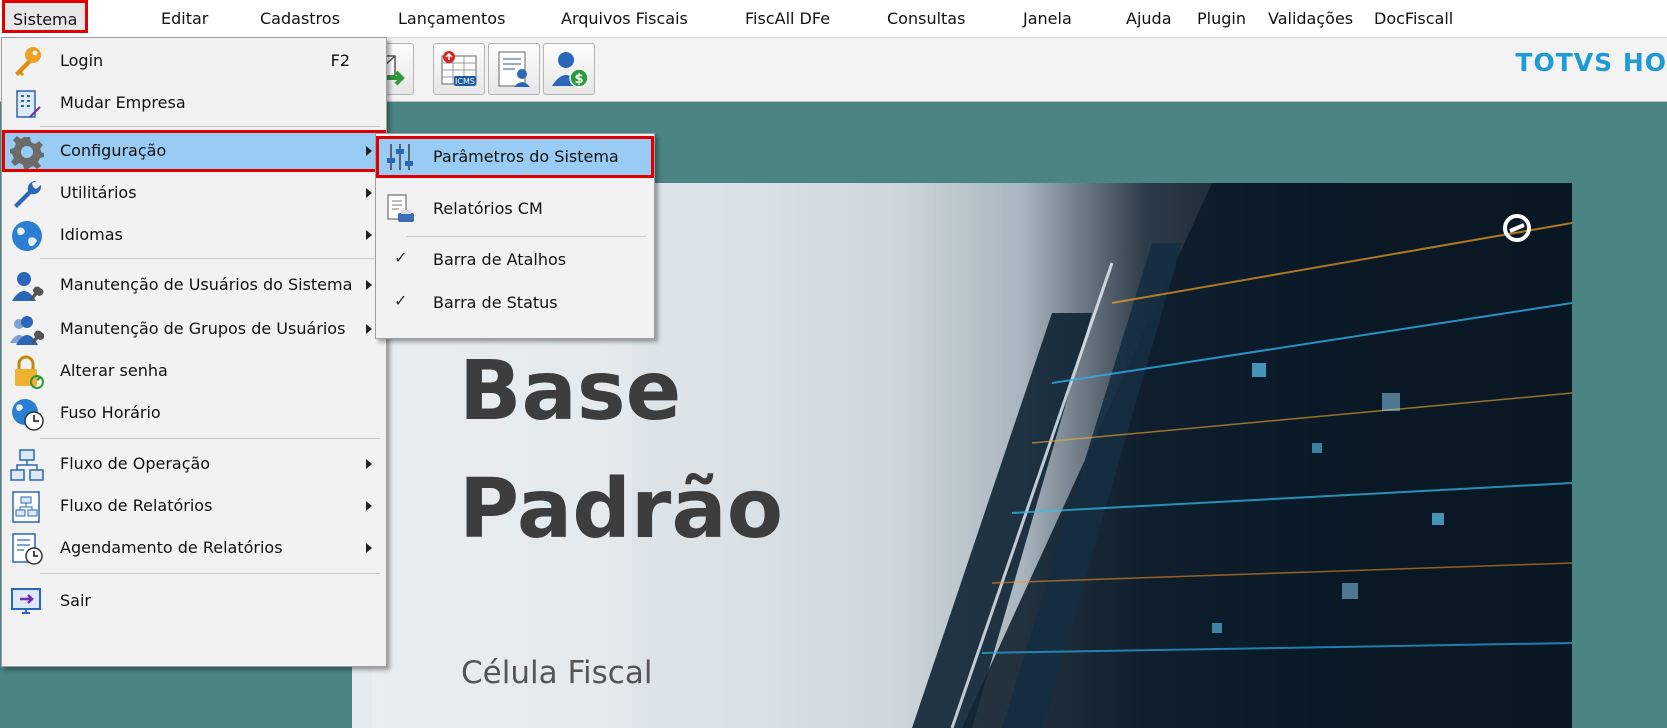  Describe the element at coordinates (194, 413) in the screenshot. I see `menu-item-fuso-horario: Fuso Horário` at that location.